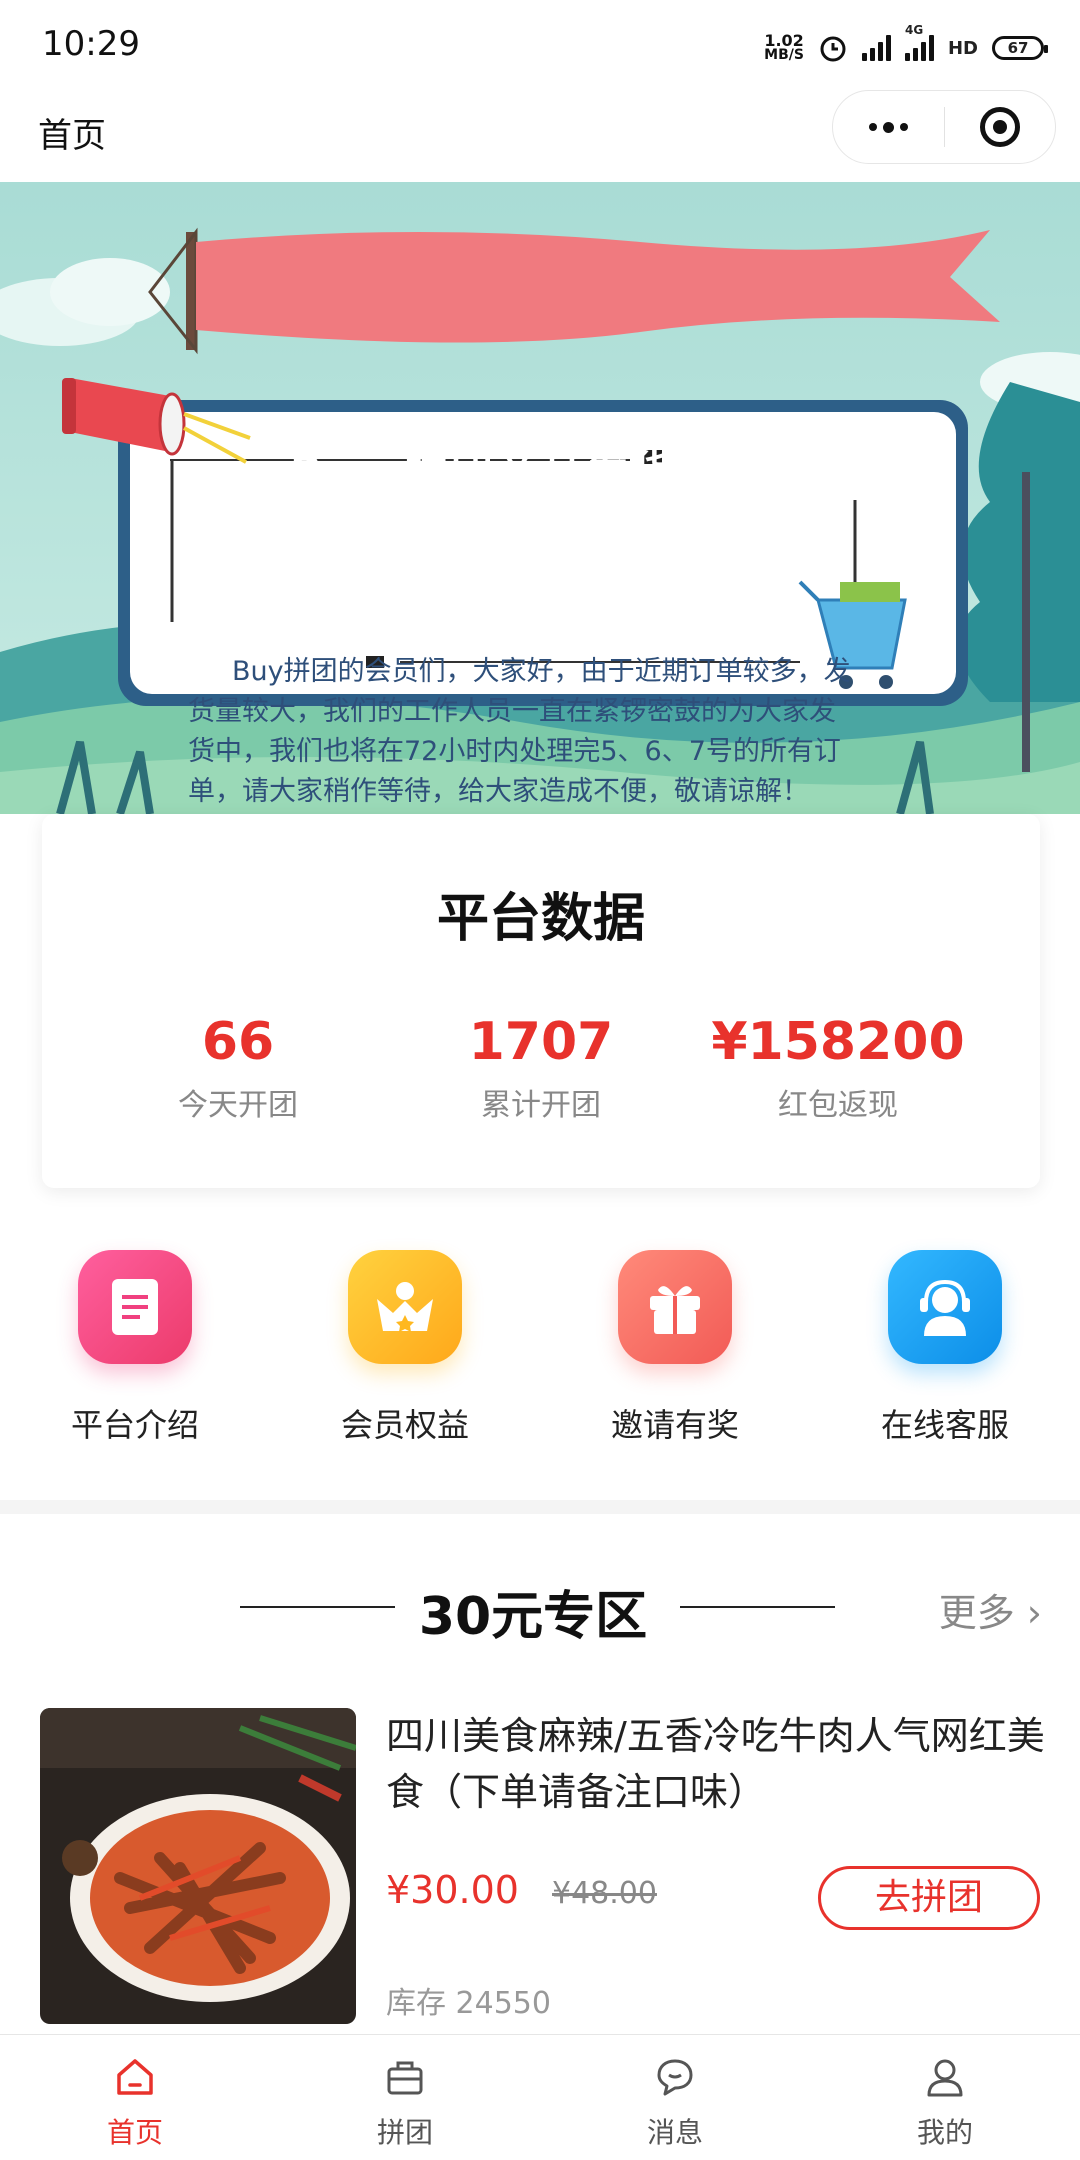 This screenshot has width=1080, height=2160. I want to click on stat-cashback: ¥158200 红包返现, so click(838, 1068).